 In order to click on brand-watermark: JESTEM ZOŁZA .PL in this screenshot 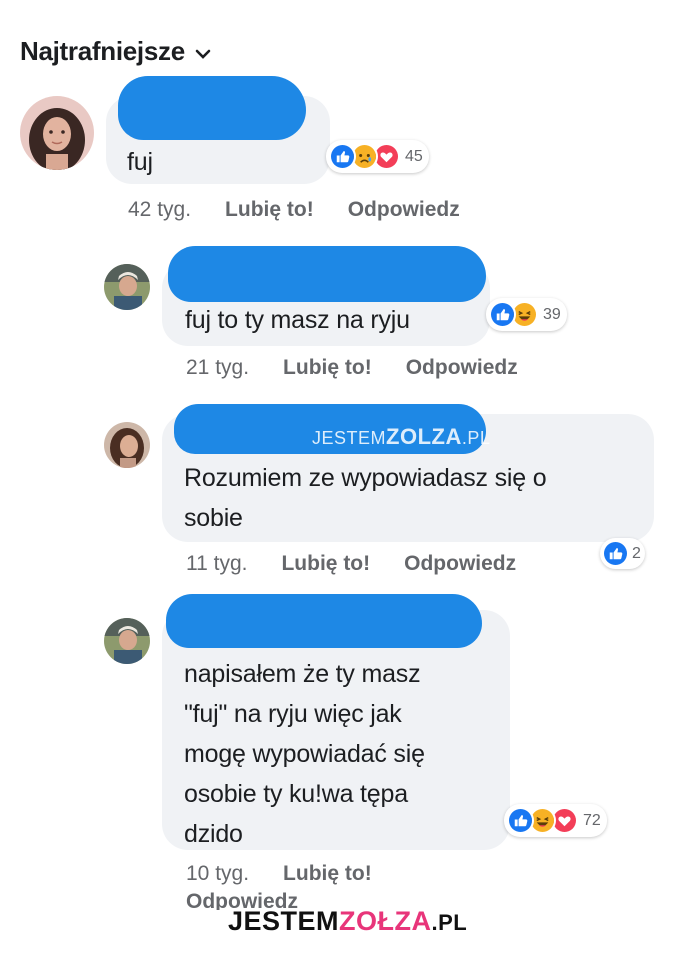, I will do `click(347, 921)`.